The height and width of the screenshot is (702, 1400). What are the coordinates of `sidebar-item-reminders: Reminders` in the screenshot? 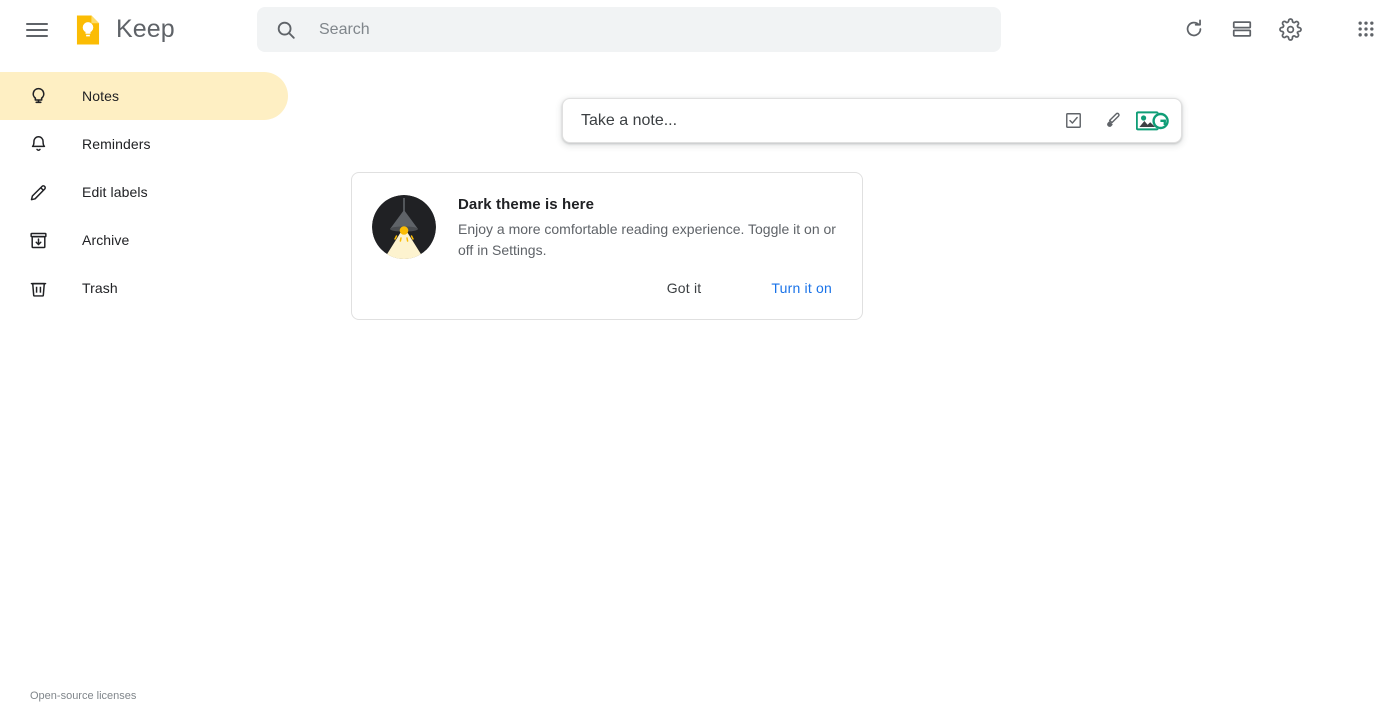 It's located at (144, 144).